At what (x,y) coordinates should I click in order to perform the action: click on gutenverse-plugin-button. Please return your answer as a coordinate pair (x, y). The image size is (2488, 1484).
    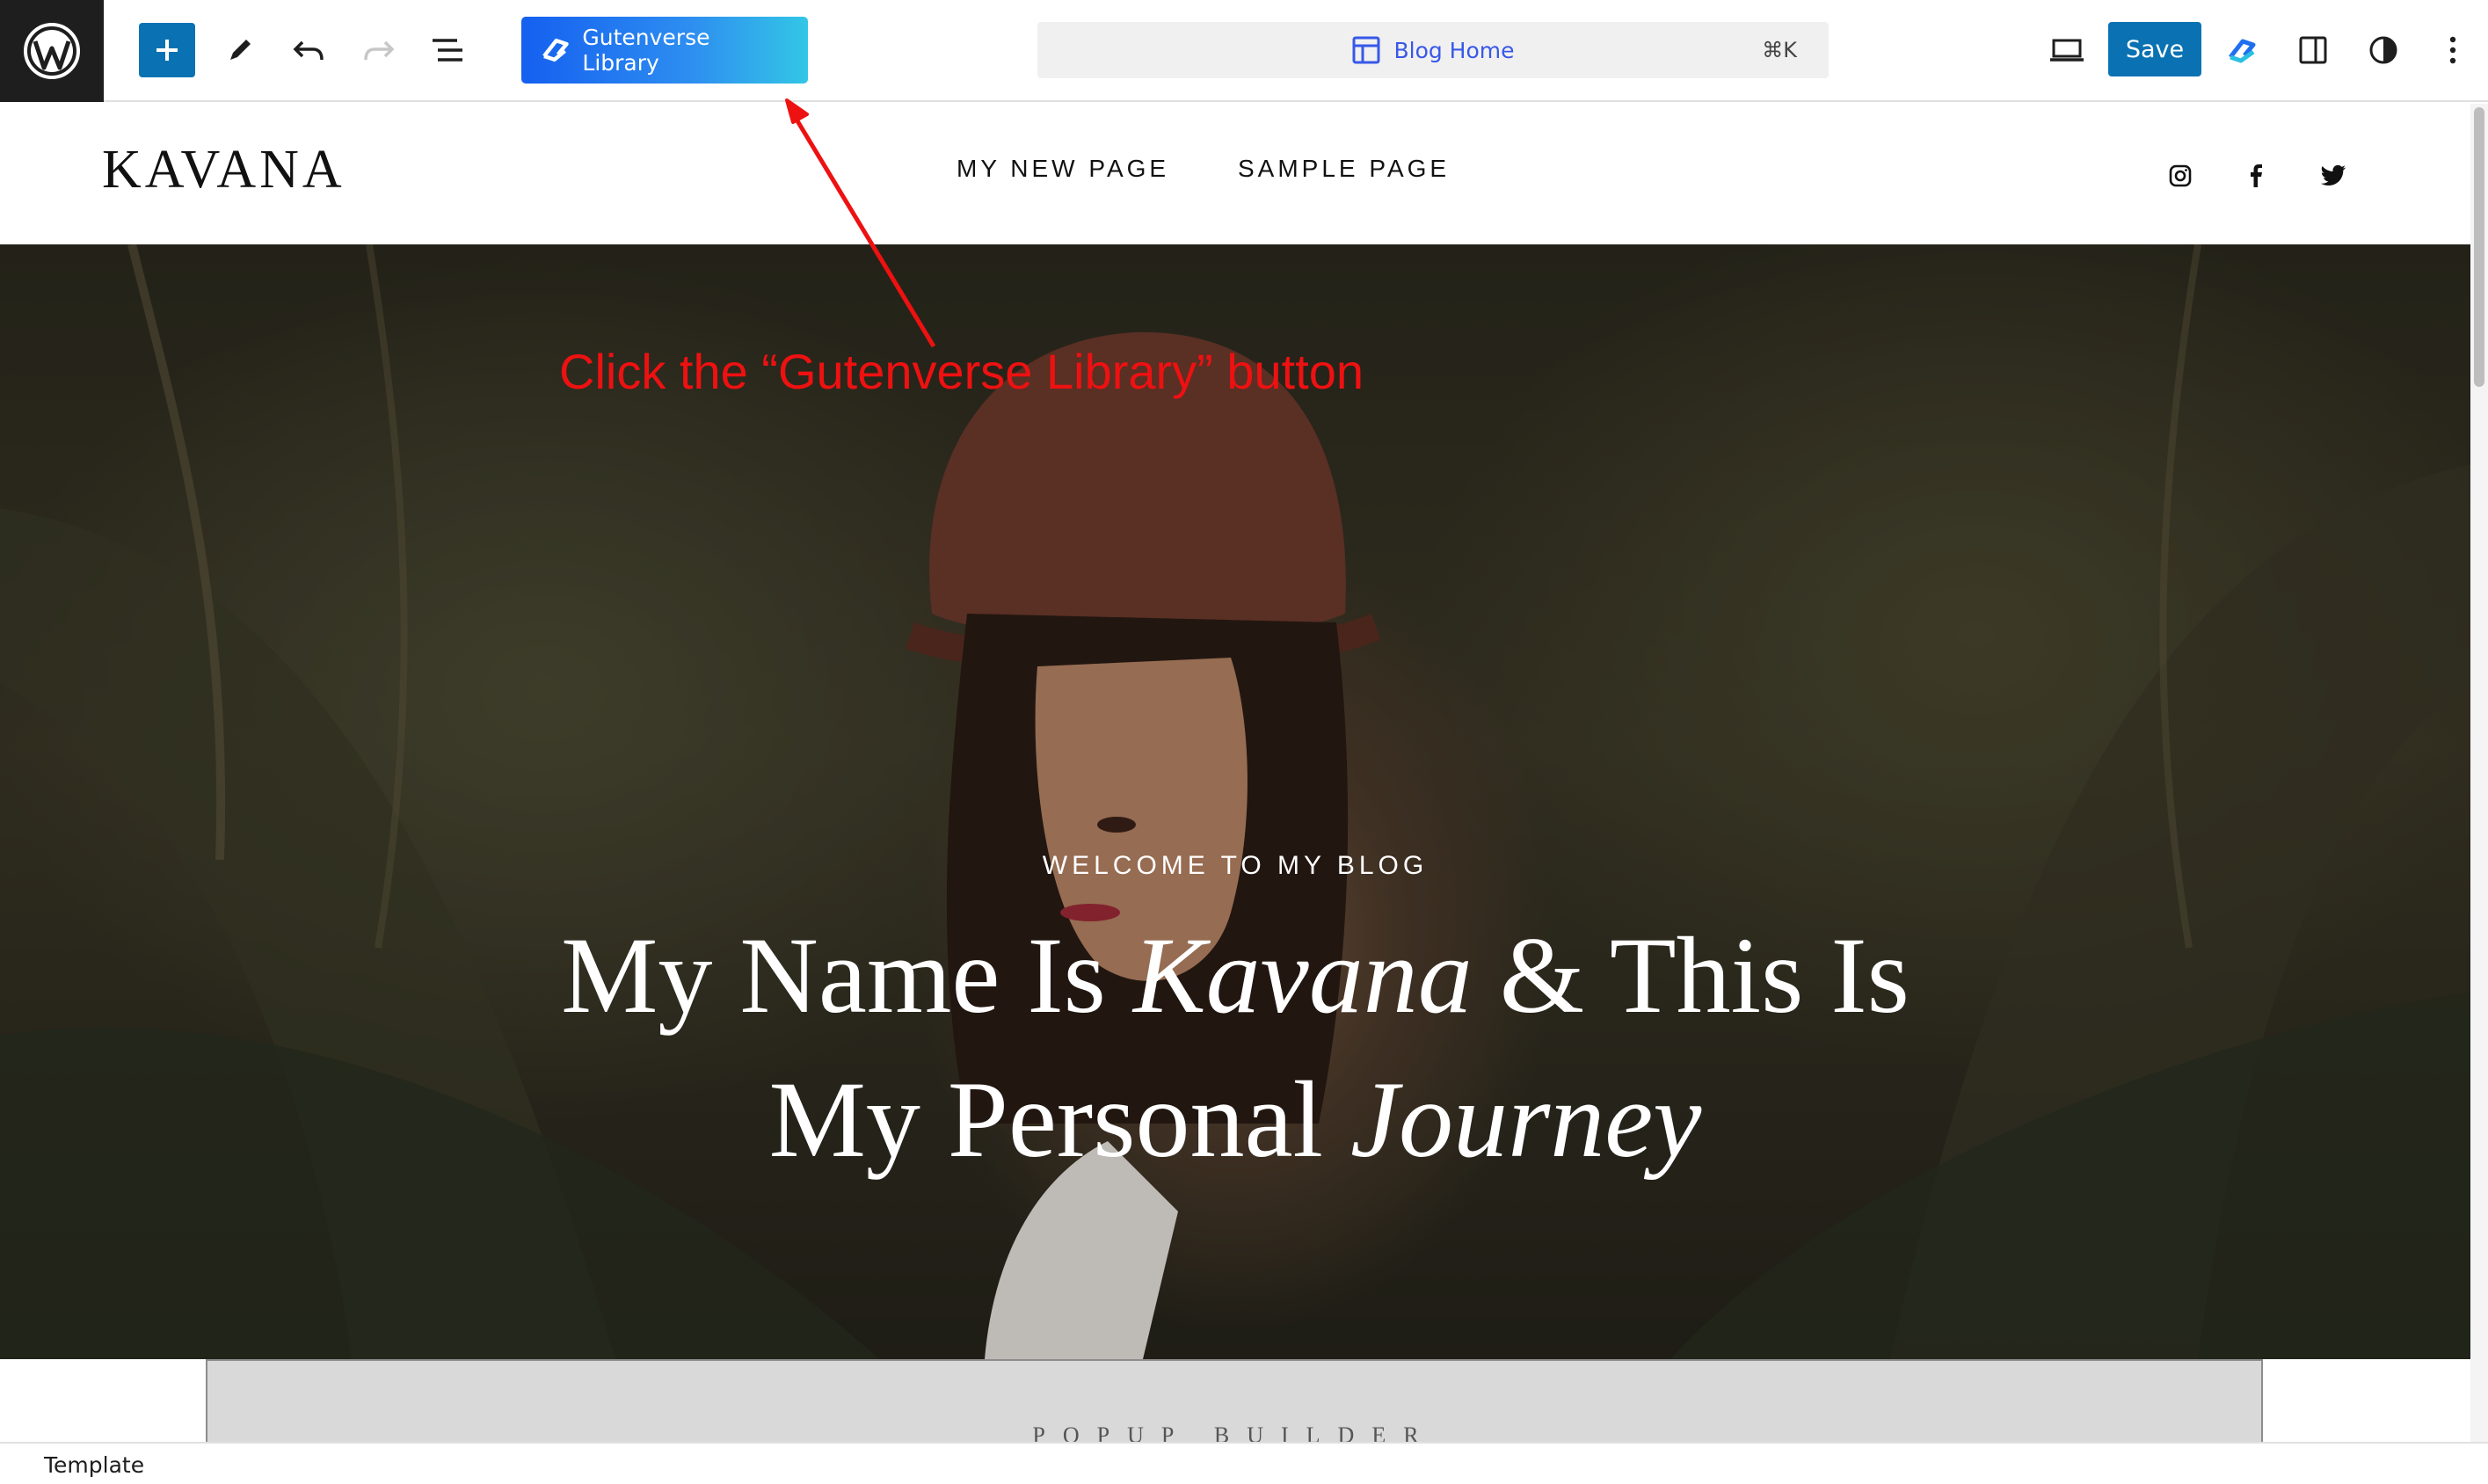
    Looking at the image, I should click on (2242, 50).